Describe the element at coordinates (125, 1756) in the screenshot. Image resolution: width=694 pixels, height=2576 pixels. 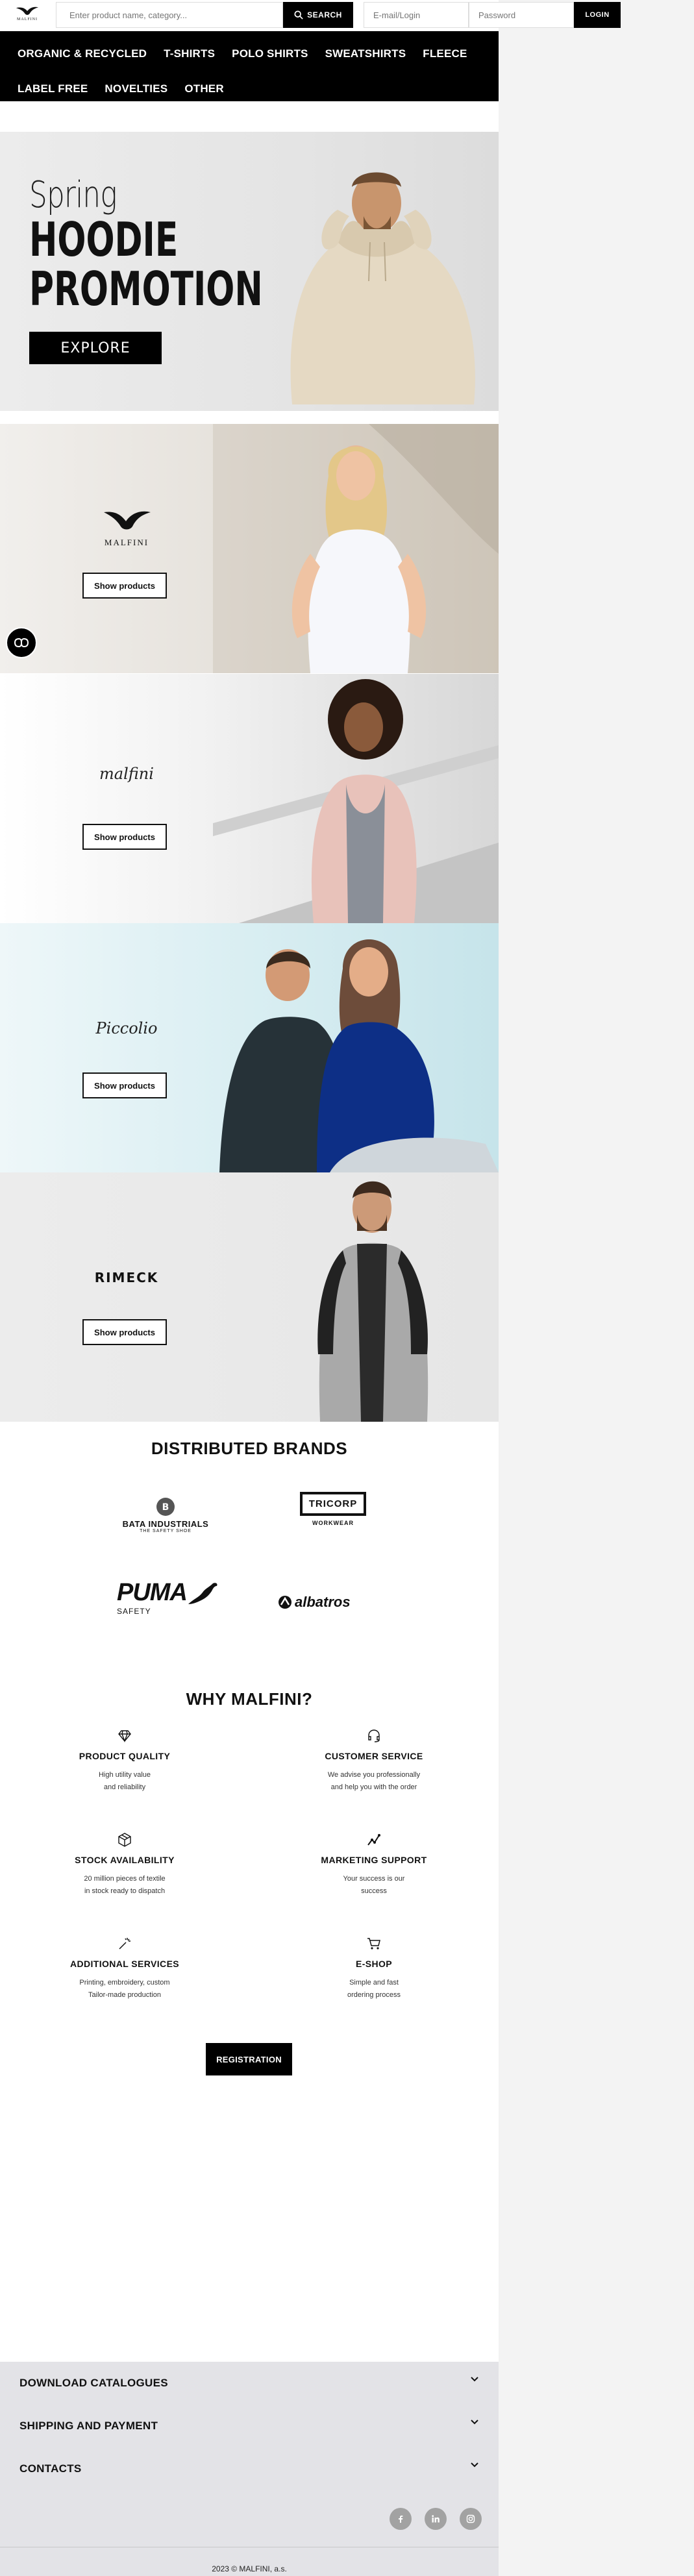
I see `feature-name: PRODUCT QUALITY` at that location.